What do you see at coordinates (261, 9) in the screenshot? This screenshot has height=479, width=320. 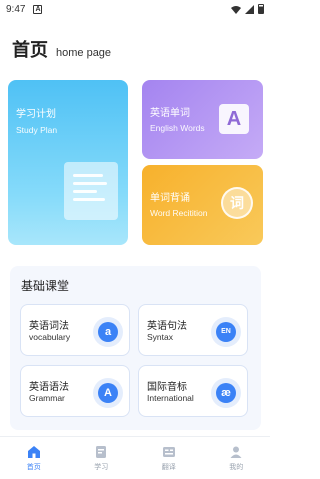 I see `battery-icon` at bounding box center [261, 9].